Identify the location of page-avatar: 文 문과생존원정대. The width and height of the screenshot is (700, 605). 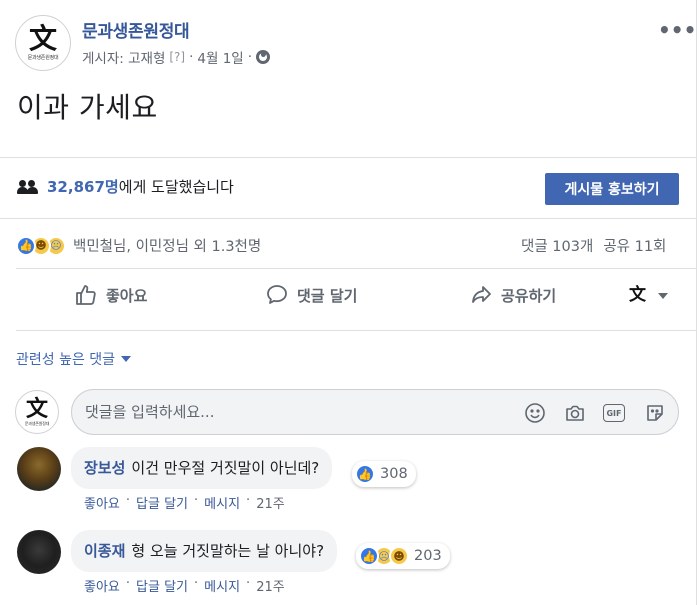
(43, 43).